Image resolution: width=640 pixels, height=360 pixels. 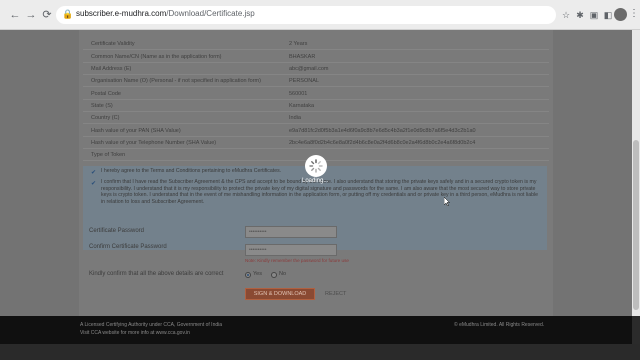 I want to click on checkbox-agreement: ✔, so click(x=94, y=184).